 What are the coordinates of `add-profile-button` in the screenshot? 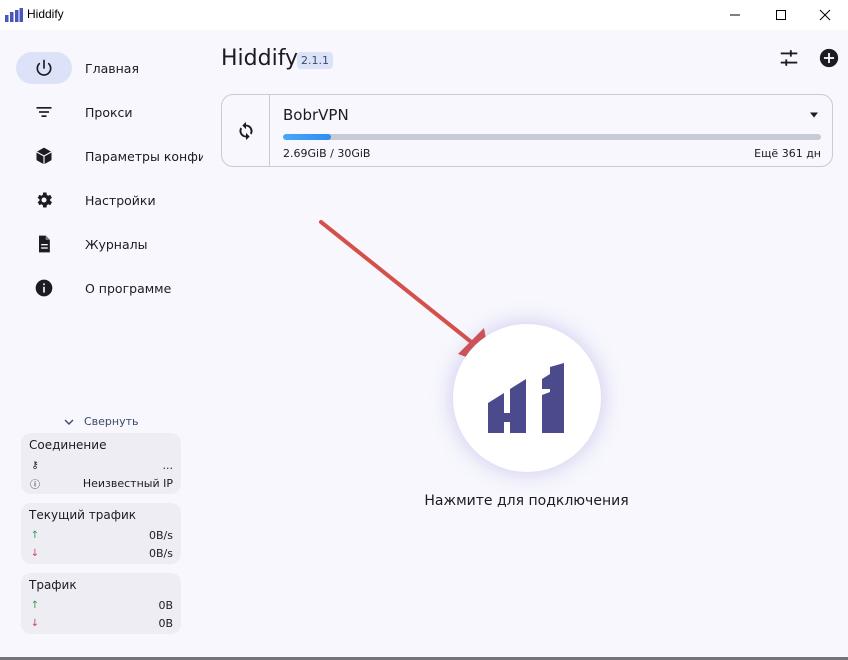 It's located at (829, 58).